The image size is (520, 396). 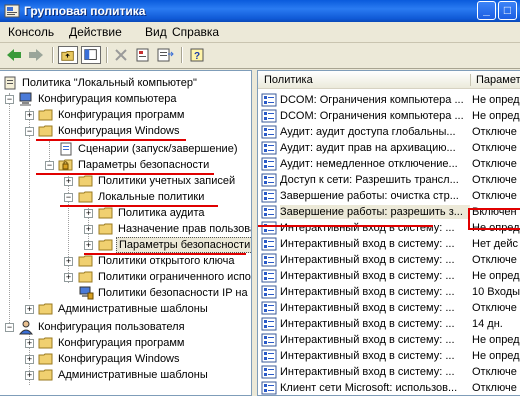 I want to click on expander-local-policies: −, so click(x=68, y=197).